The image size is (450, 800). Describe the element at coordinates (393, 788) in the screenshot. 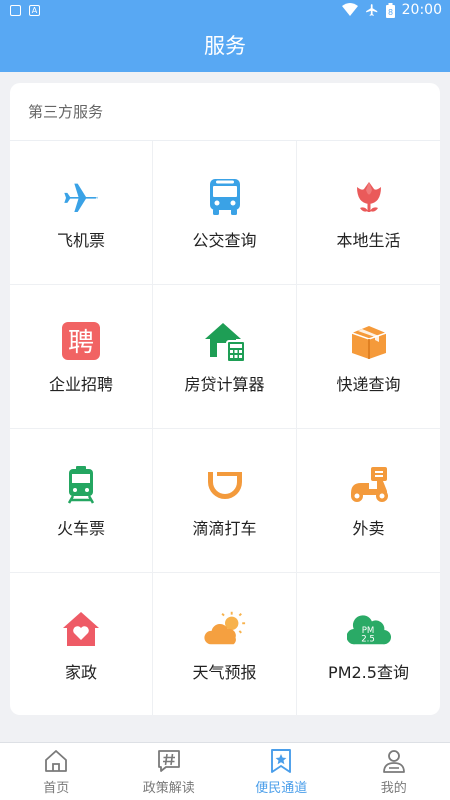

I see `tab-label: 我的` at that location.